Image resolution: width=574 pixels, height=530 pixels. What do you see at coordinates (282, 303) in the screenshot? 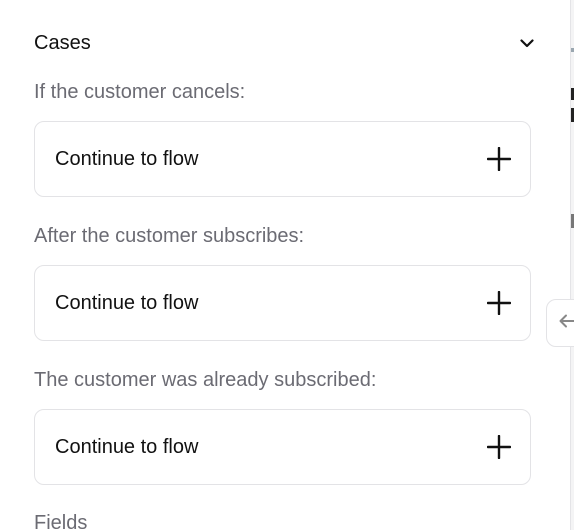
I see `case-subscribes-continue-to-flow: Continue to flow` at bounding box center [282, 303].